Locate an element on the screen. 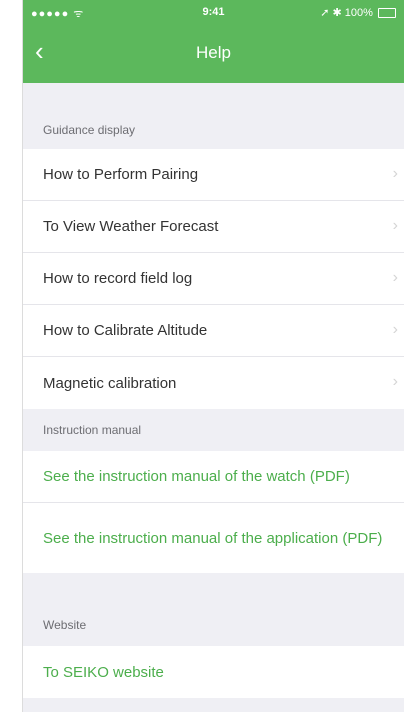 The height and width of the screenshot is (712, 405). section-header-website: Website is located at coordinates (65, 625).